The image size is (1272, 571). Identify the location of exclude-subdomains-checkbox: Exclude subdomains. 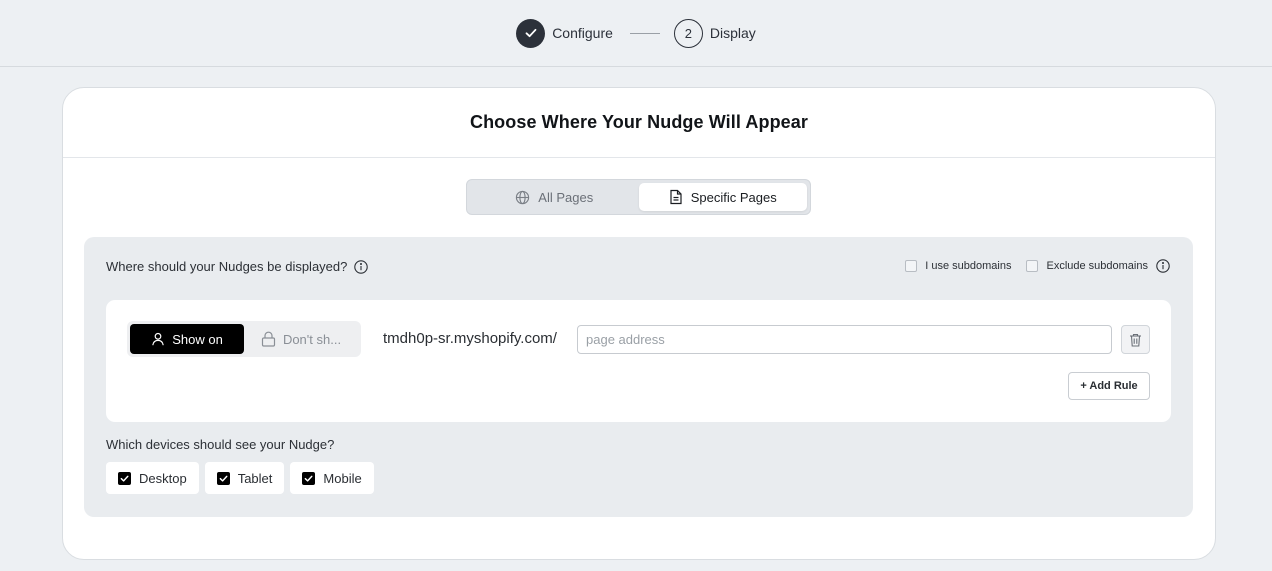
(1087, 266).